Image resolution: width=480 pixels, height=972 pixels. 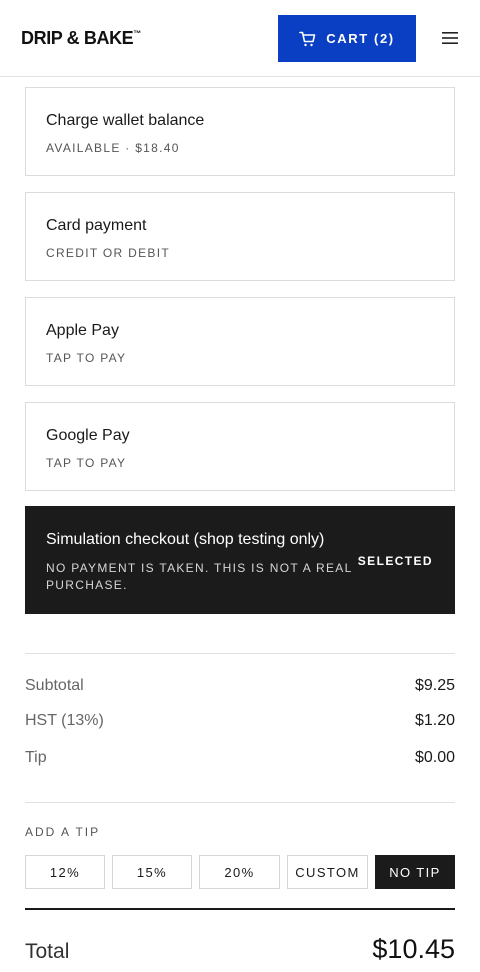 What do you see at coordinates (152, 872) in the screenshot?
I see `tip-option-15: 15%` at bounding box center [152, 872].